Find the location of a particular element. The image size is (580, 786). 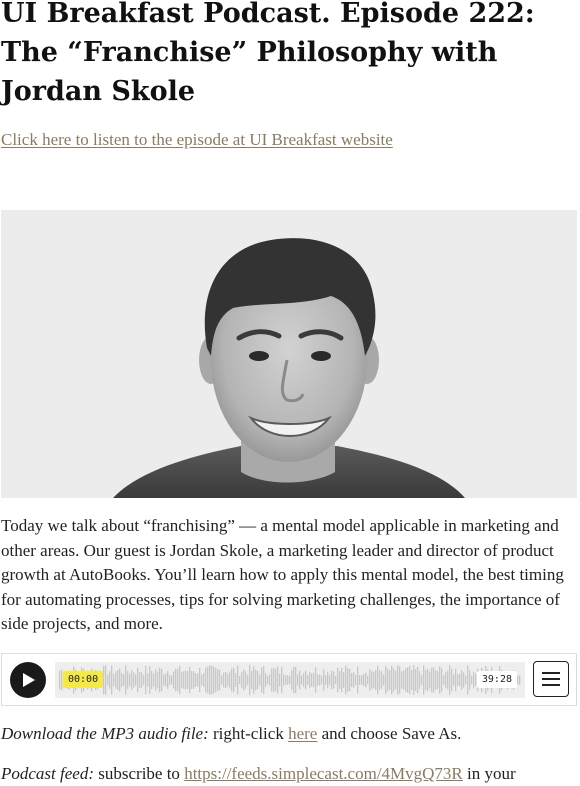

hamburger-menu-icon is located at coordinates (551, 679).